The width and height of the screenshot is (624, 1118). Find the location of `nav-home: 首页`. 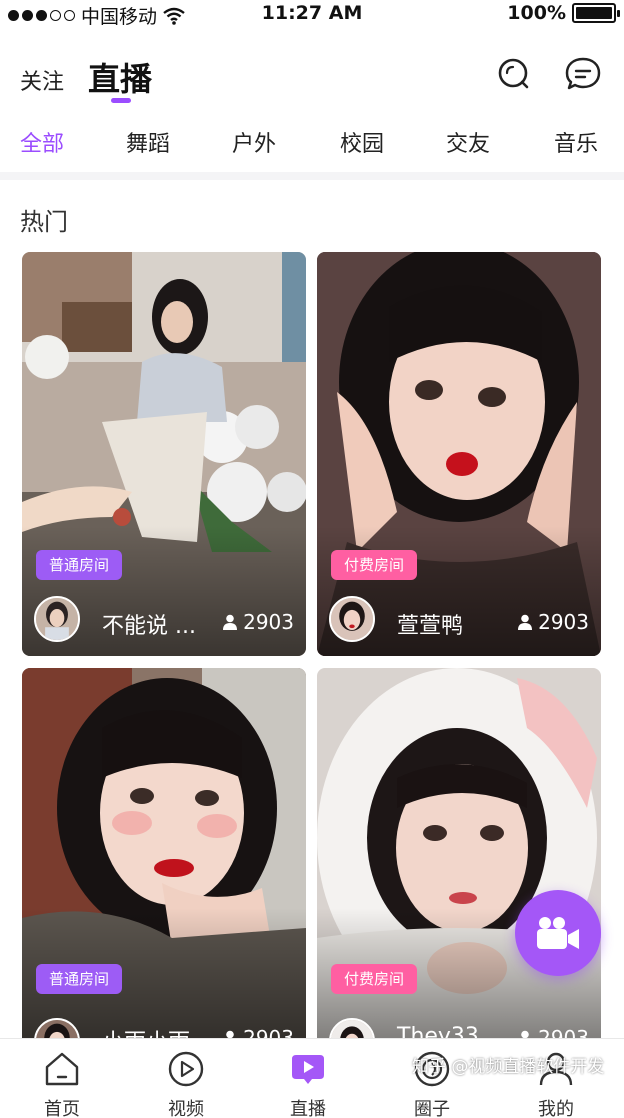

nav-home: 首页 is located at coordinates (62, 1078).